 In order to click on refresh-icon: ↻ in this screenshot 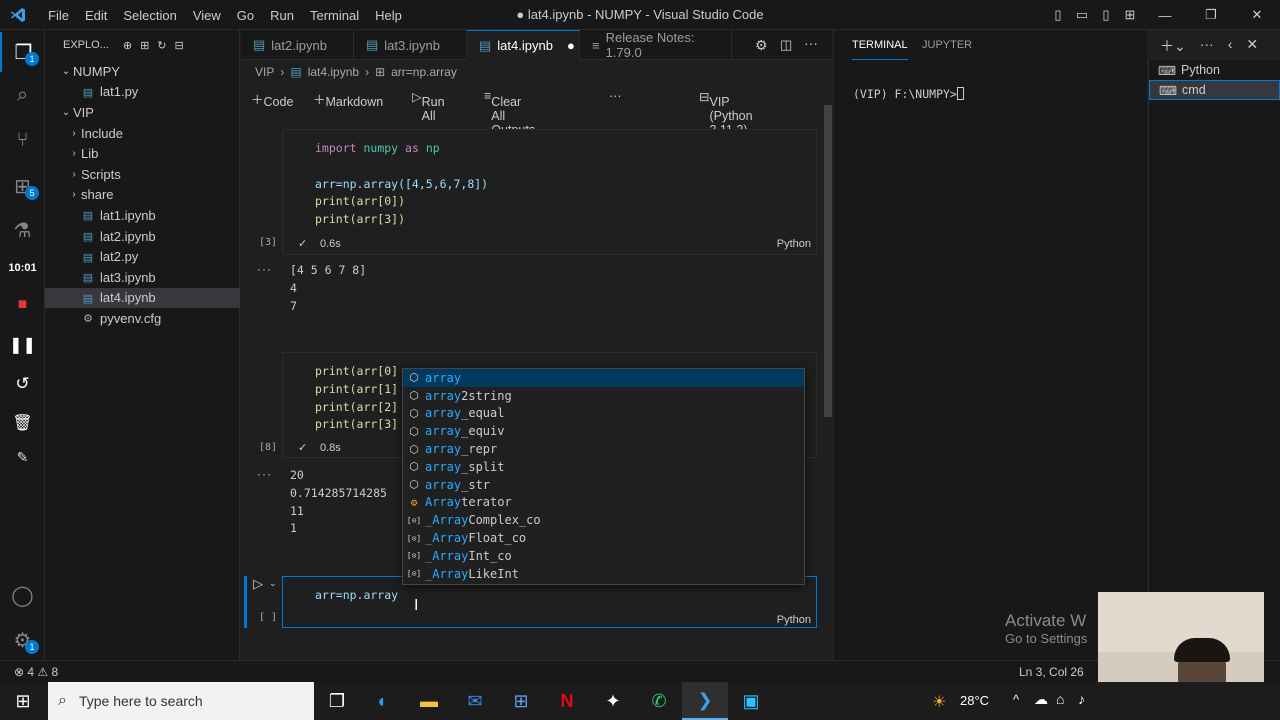, I will do `click(161, 45)`.